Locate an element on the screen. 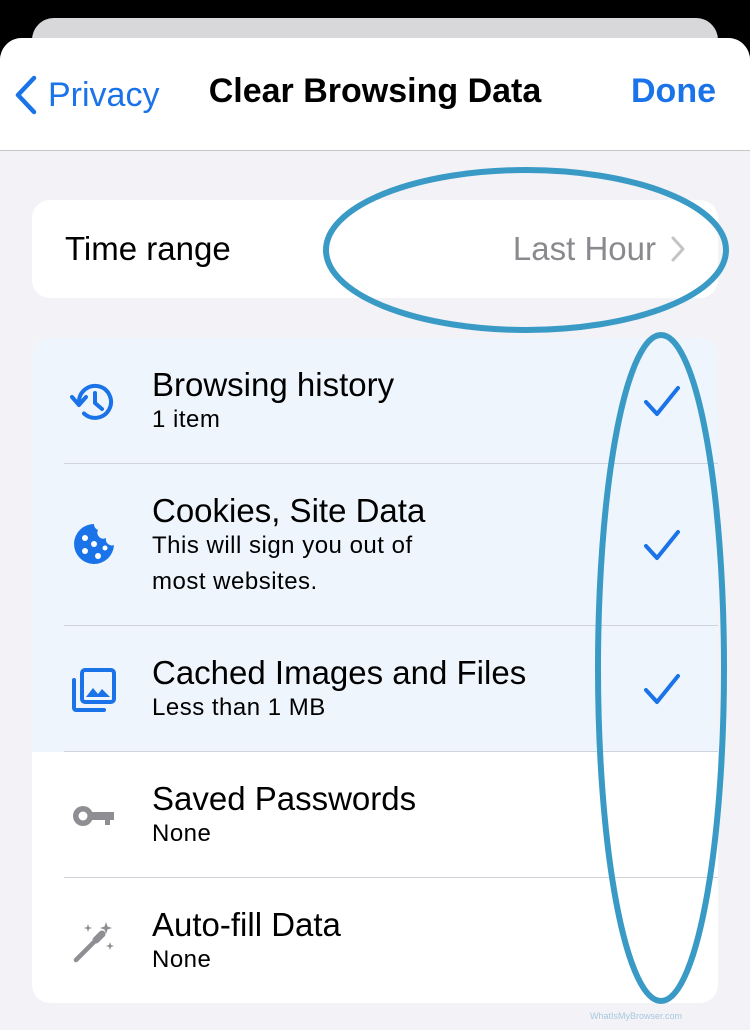  saved-passwords-row: Saved Passwords None is located at coordinates (375, 815).